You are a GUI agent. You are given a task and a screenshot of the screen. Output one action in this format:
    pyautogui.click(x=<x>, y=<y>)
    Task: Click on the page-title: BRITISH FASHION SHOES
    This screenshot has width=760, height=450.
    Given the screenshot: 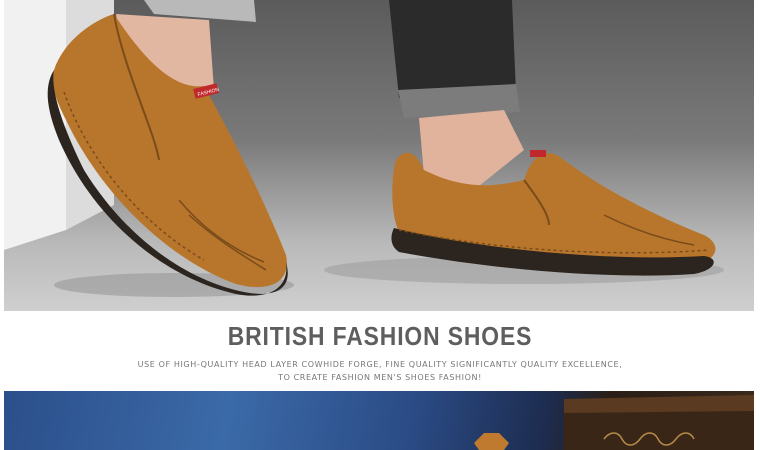 What is the action you would take?
    pyautogui.click(x=380, y=336)
    